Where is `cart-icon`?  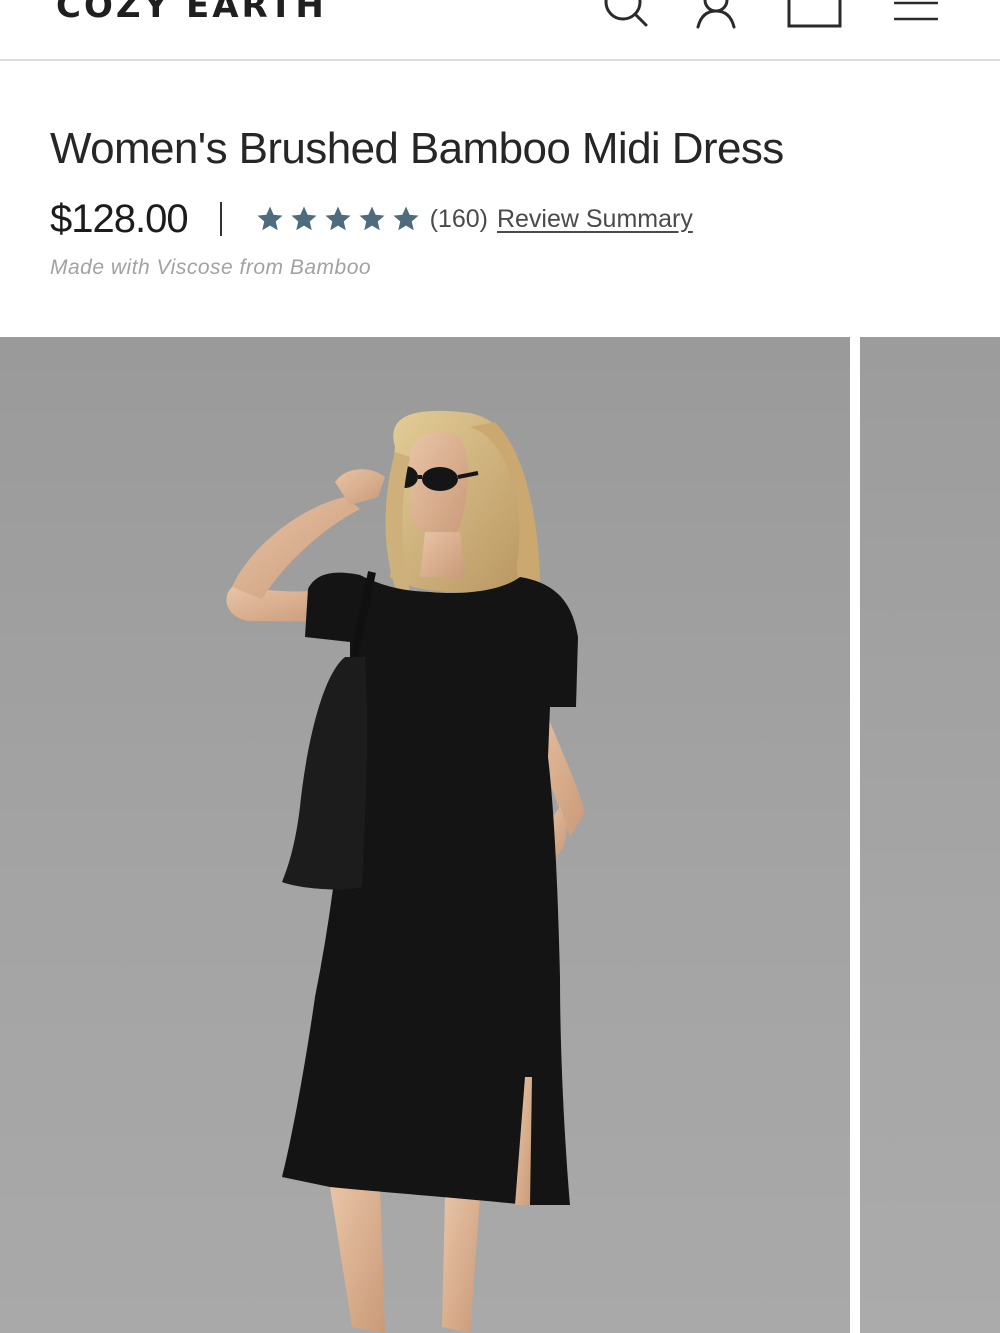 cart-icon is located at coordinates (815, 15).